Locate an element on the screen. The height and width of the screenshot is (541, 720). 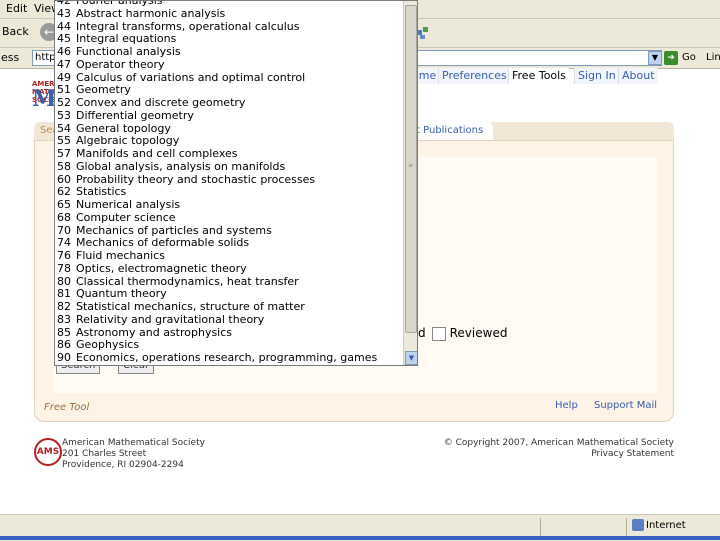
option-code: 76 is located at coordinates (64, 255).